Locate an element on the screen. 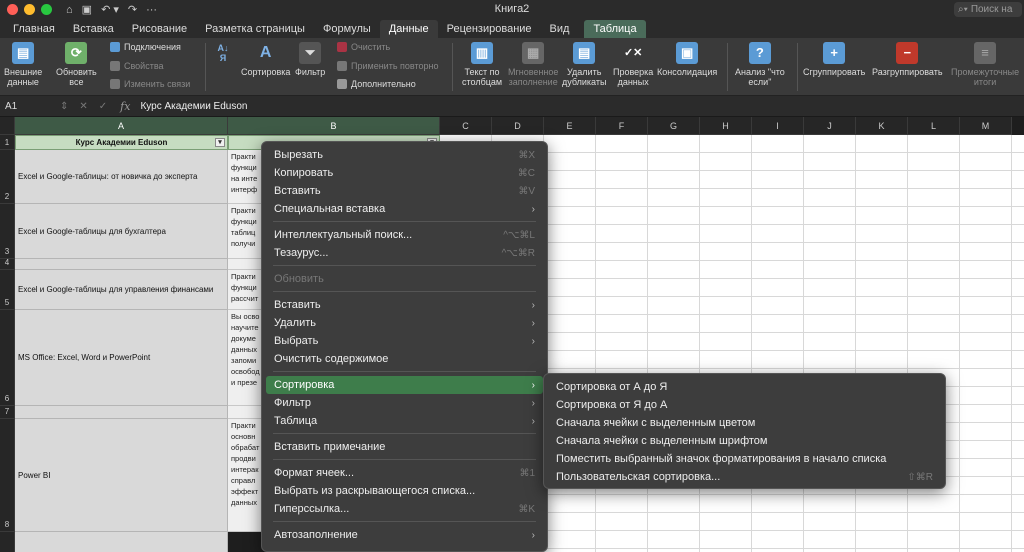  row-header-next is located at coordinates (7, 542).